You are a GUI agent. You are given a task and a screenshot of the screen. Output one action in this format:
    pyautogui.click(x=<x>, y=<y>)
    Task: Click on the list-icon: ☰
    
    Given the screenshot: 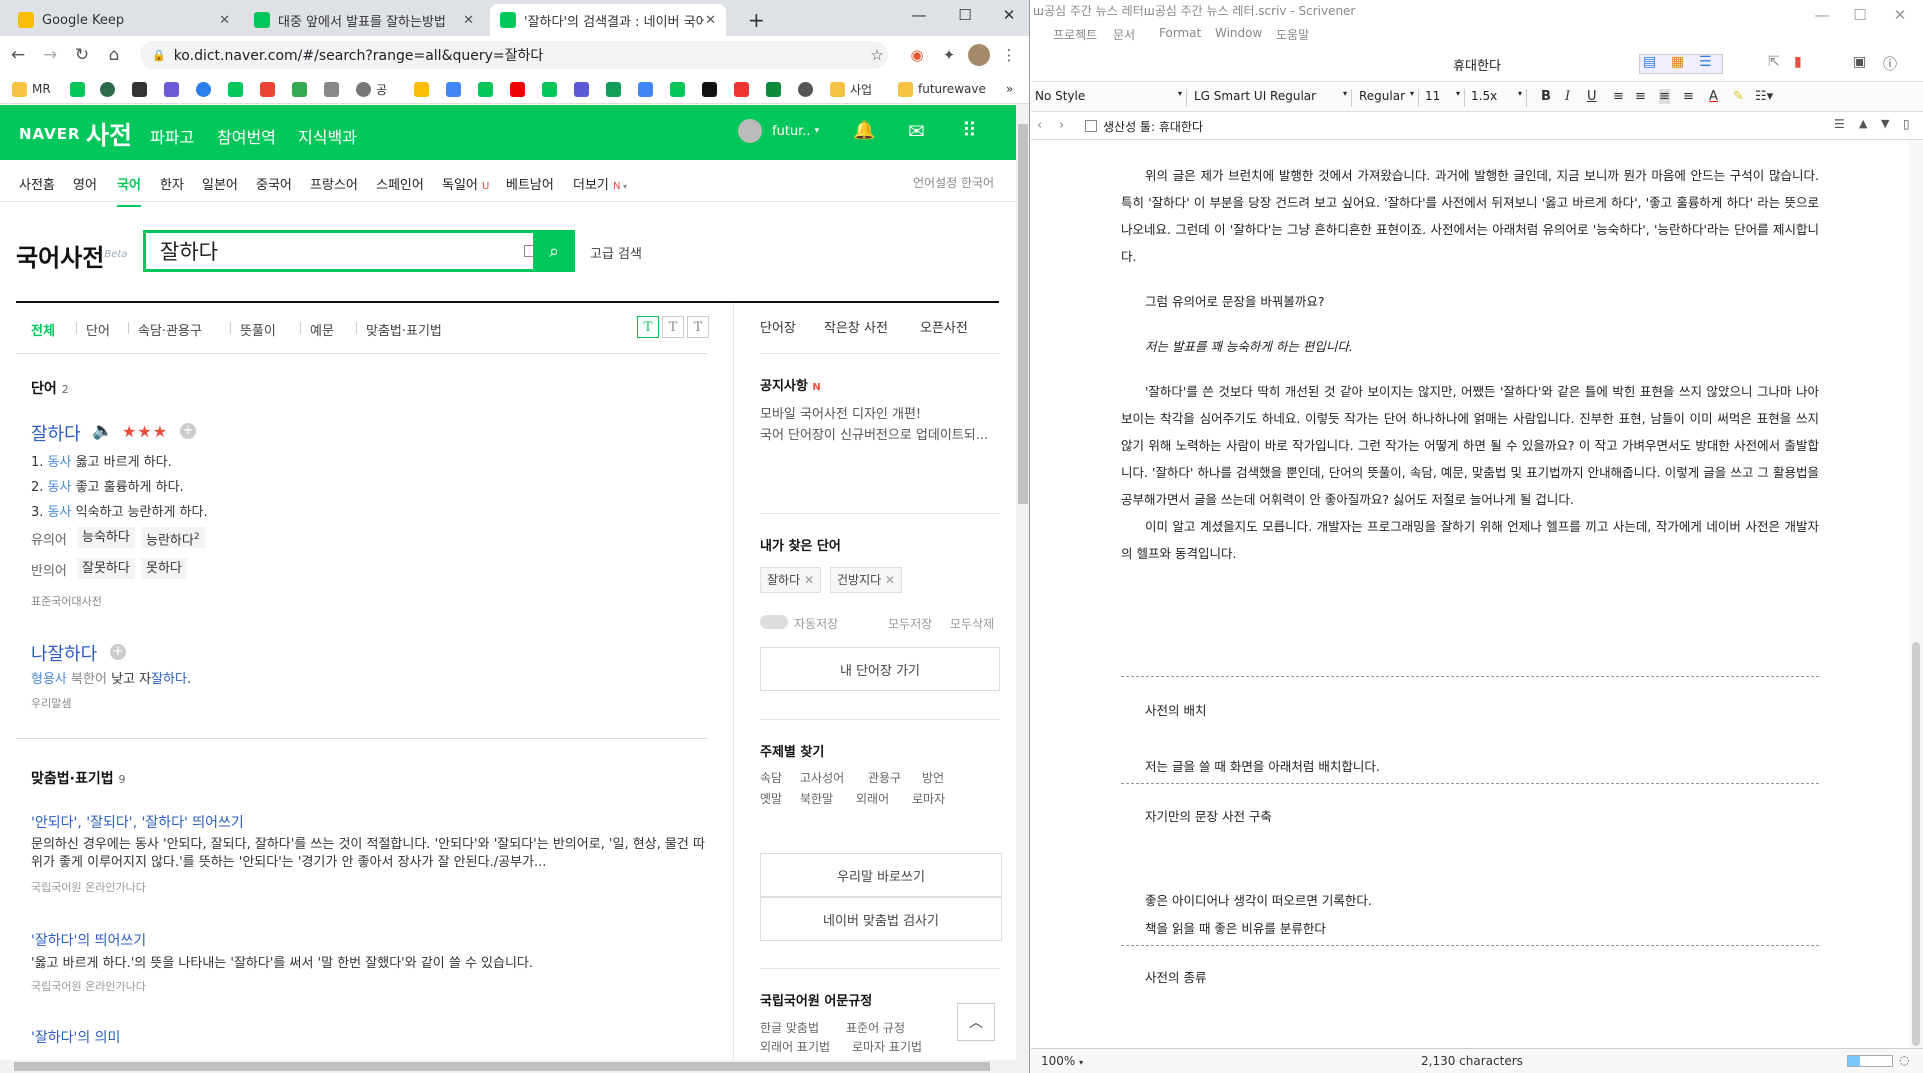 What is the action you would take?
    pyautogui.click(x=1839, y=124)
    